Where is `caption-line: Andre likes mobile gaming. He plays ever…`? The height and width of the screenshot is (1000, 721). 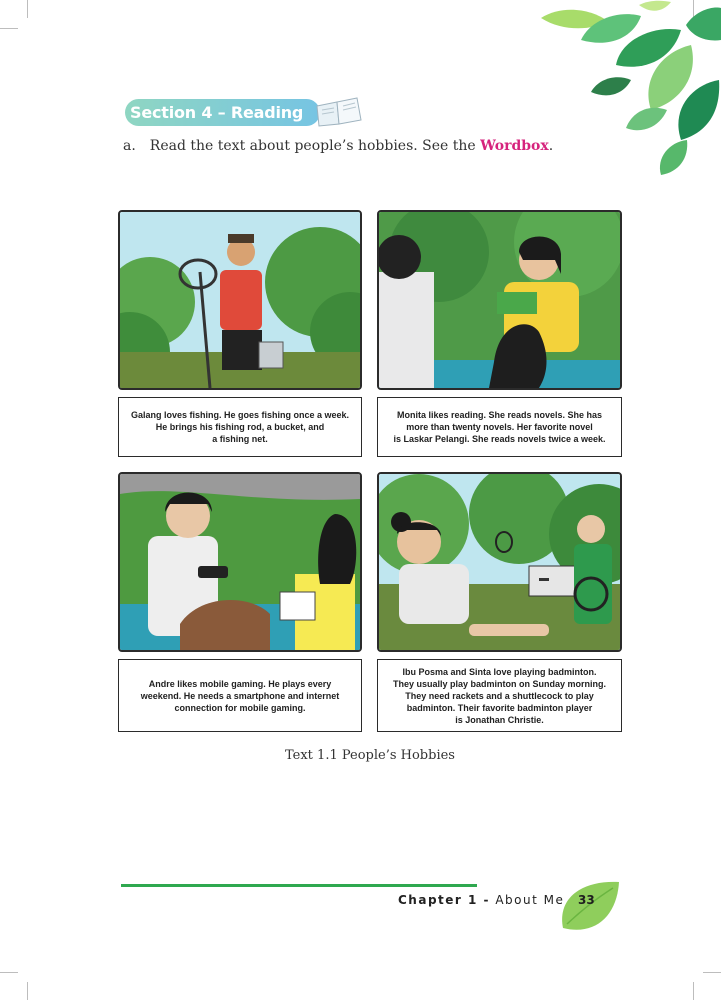 caption-line: Andre likes mobile gaming. He plays ever… is located at coordinates (240, 683).